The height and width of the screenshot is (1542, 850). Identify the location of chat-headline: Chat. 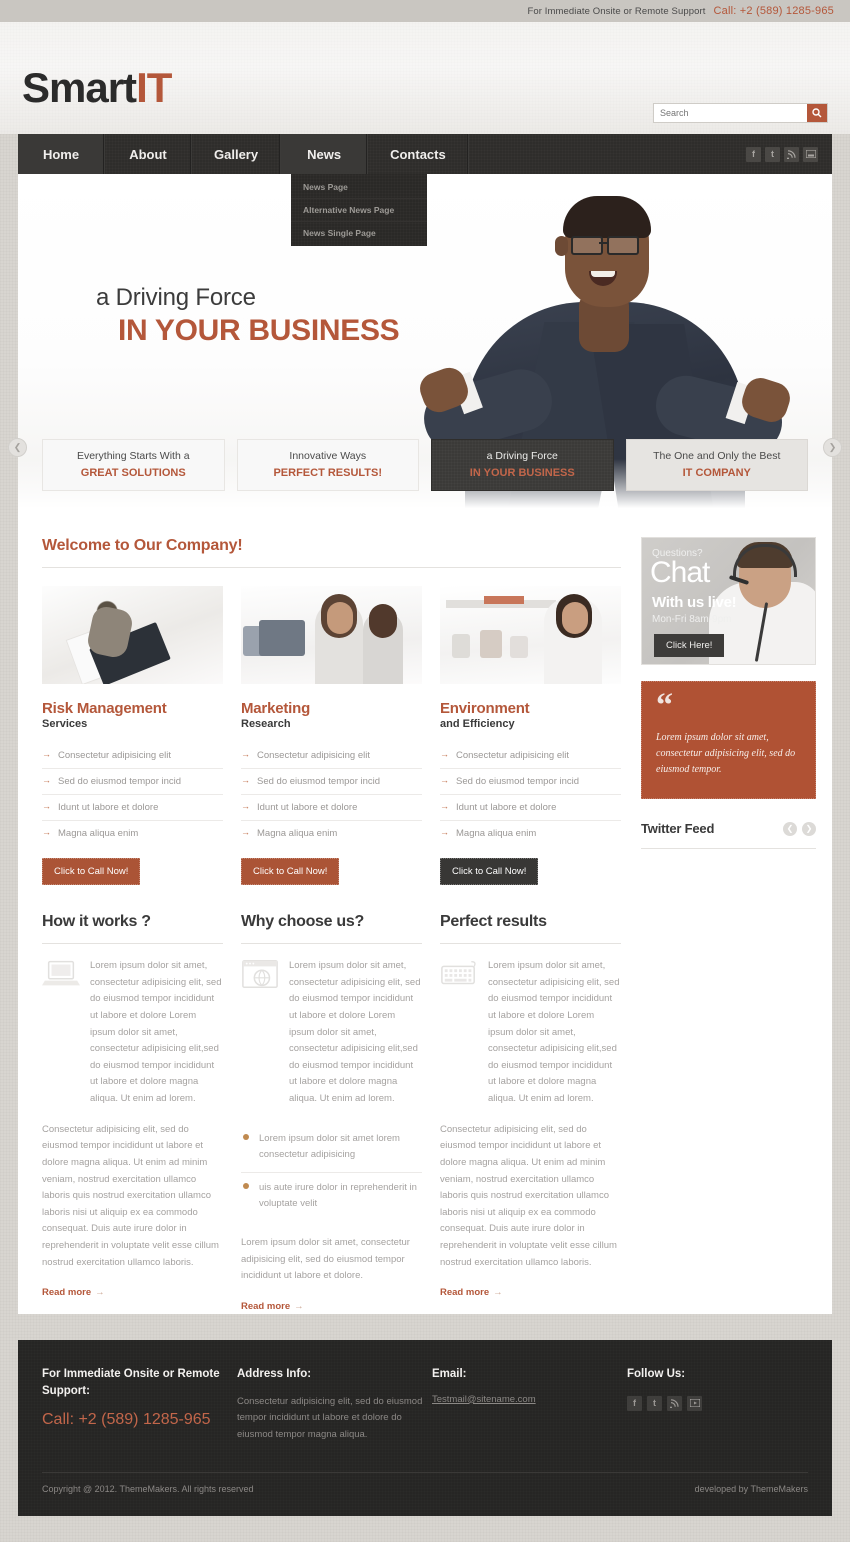
(680, 572).